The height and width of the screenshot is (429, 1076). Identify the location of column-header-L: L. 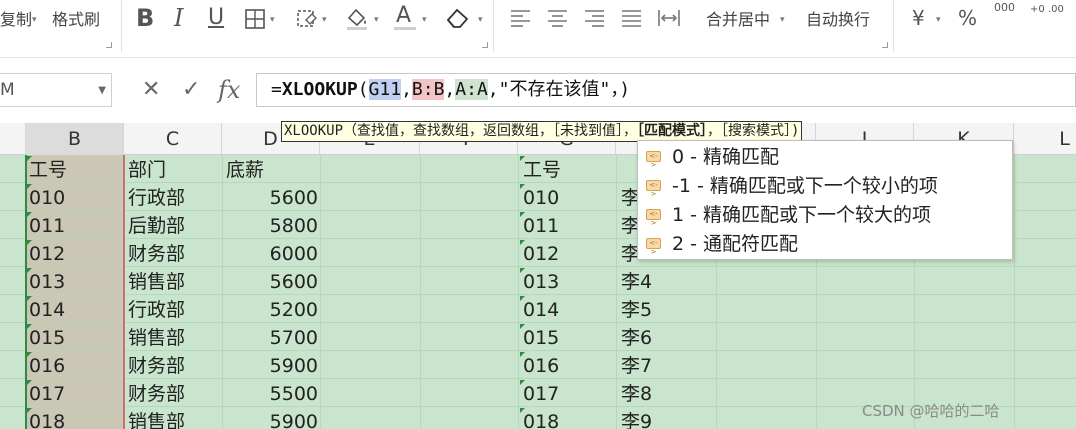
(1045, 139).